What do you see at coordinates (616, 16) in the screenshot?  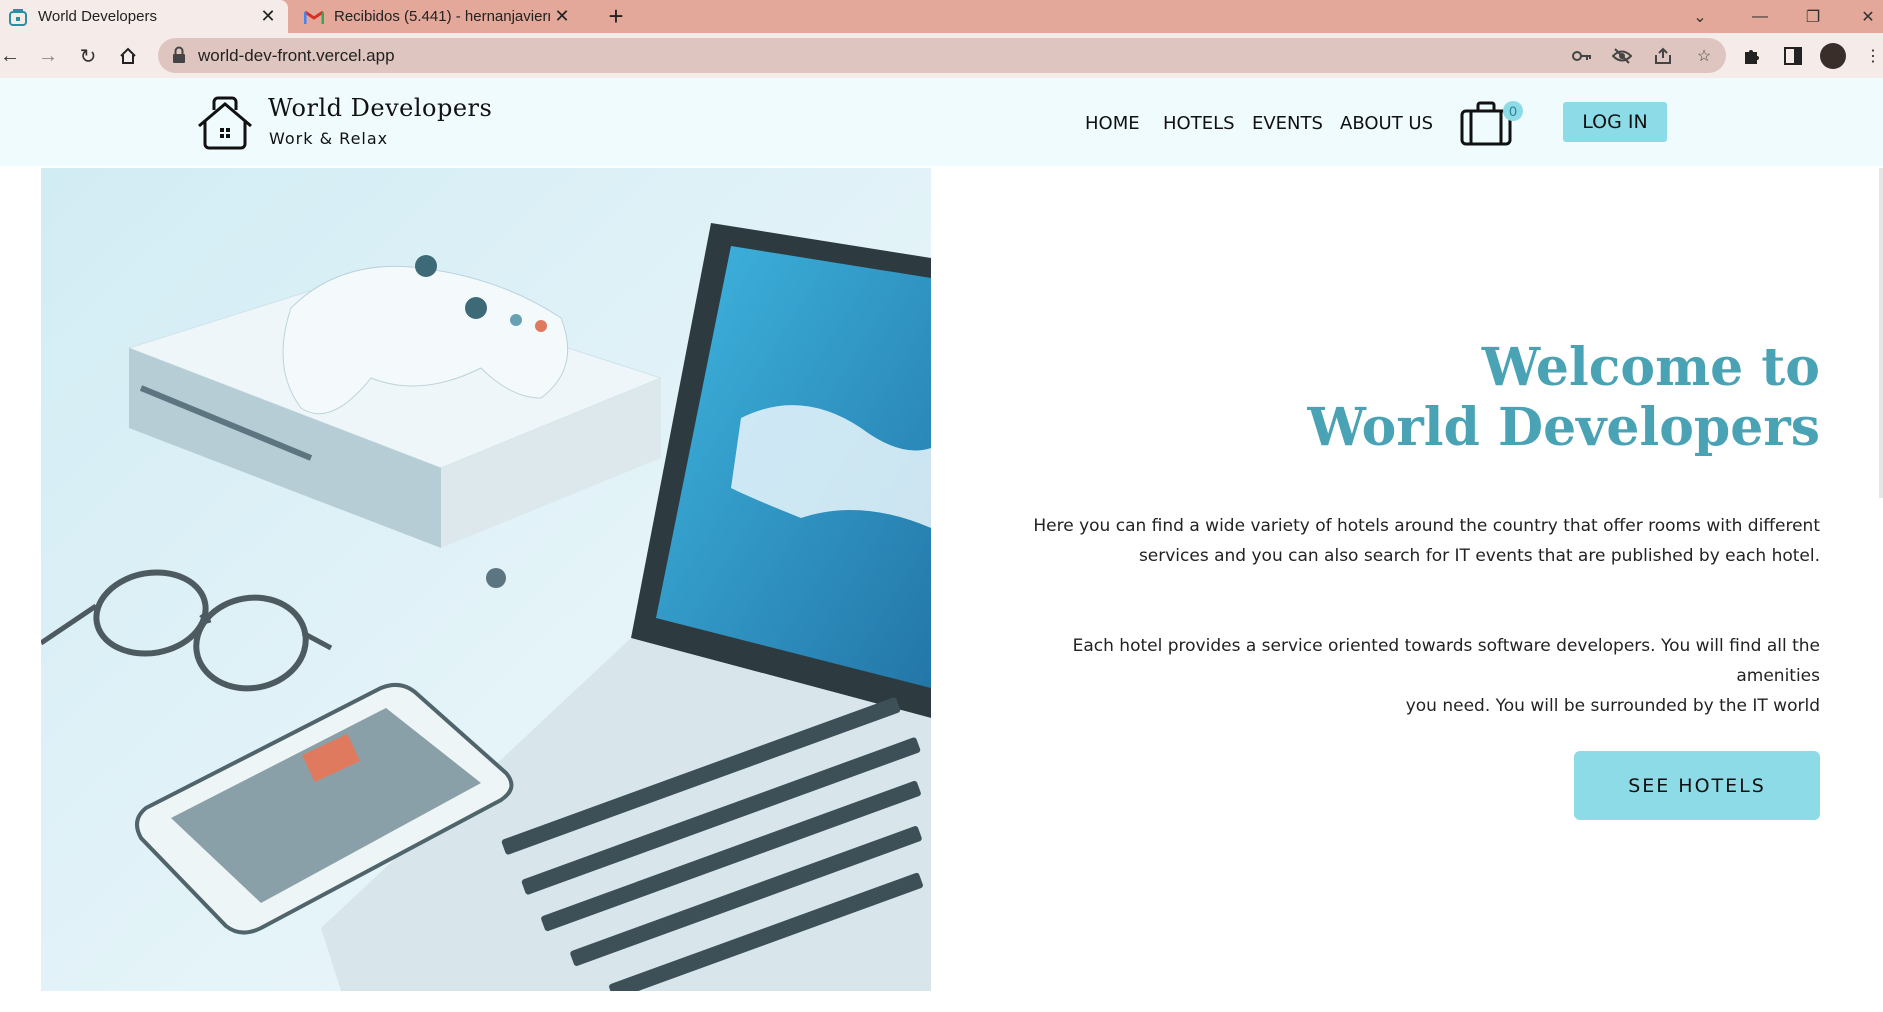 I see `new-tab-button: +` at bounding box center [616, 16].